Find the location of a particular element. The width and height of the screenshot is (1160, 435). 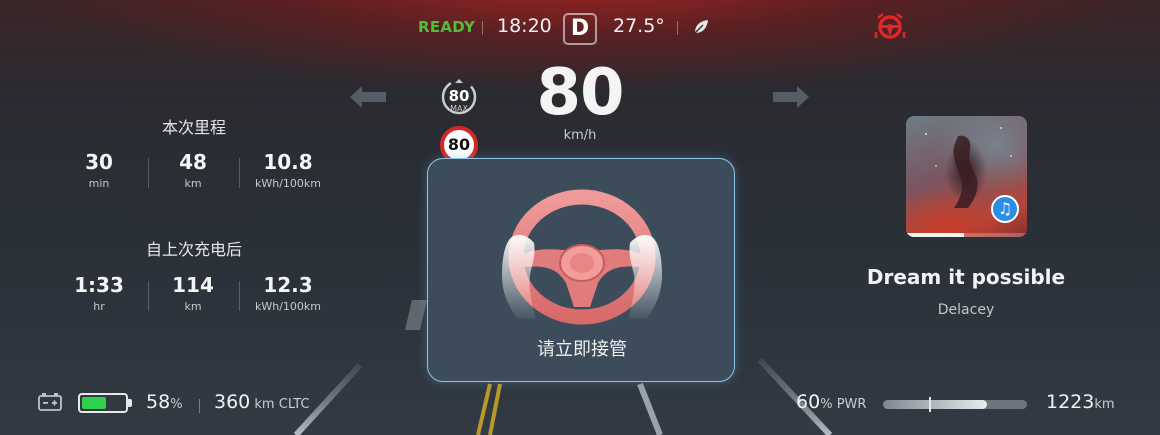

power-percent: 60% PWR is located at coordinates (831, 402).